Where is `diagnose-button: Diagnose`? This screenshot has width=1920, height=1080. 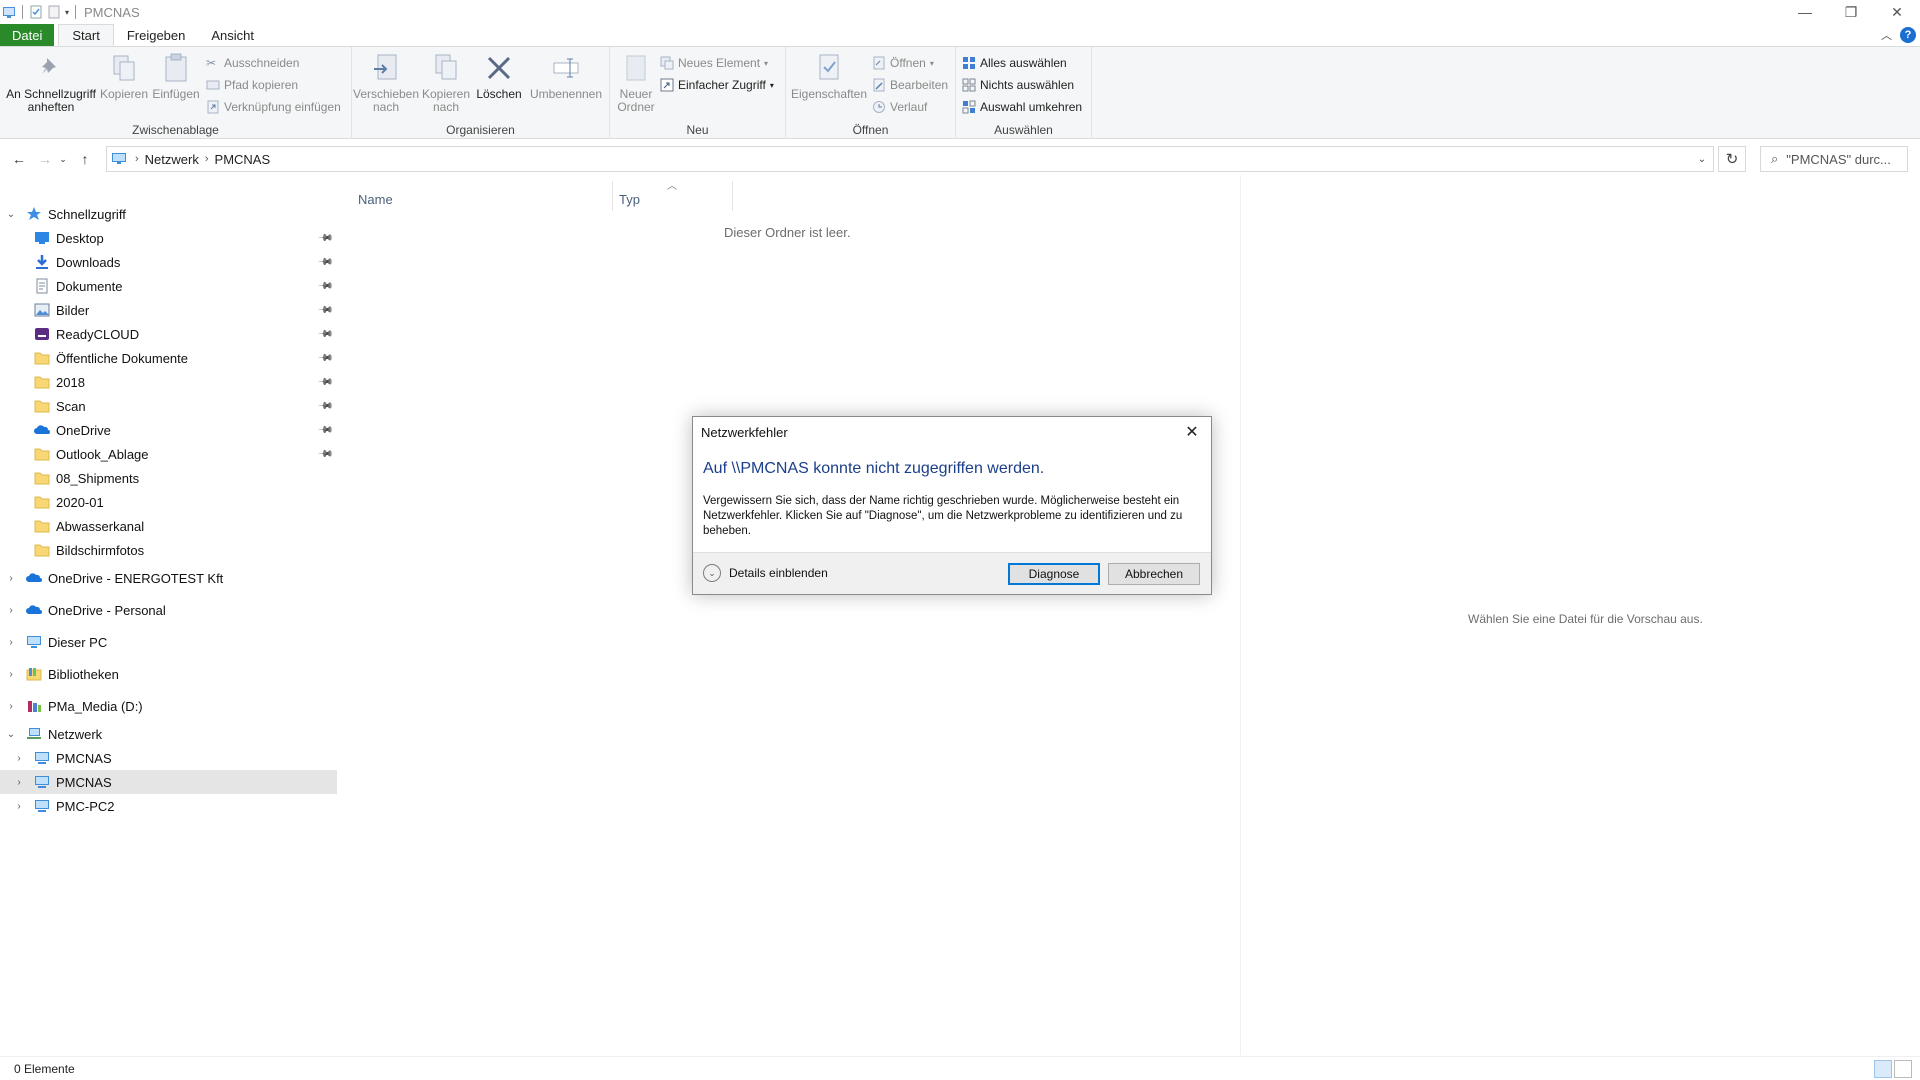
diagnose-button: Diagnose is located at coordinates (1054, 574).